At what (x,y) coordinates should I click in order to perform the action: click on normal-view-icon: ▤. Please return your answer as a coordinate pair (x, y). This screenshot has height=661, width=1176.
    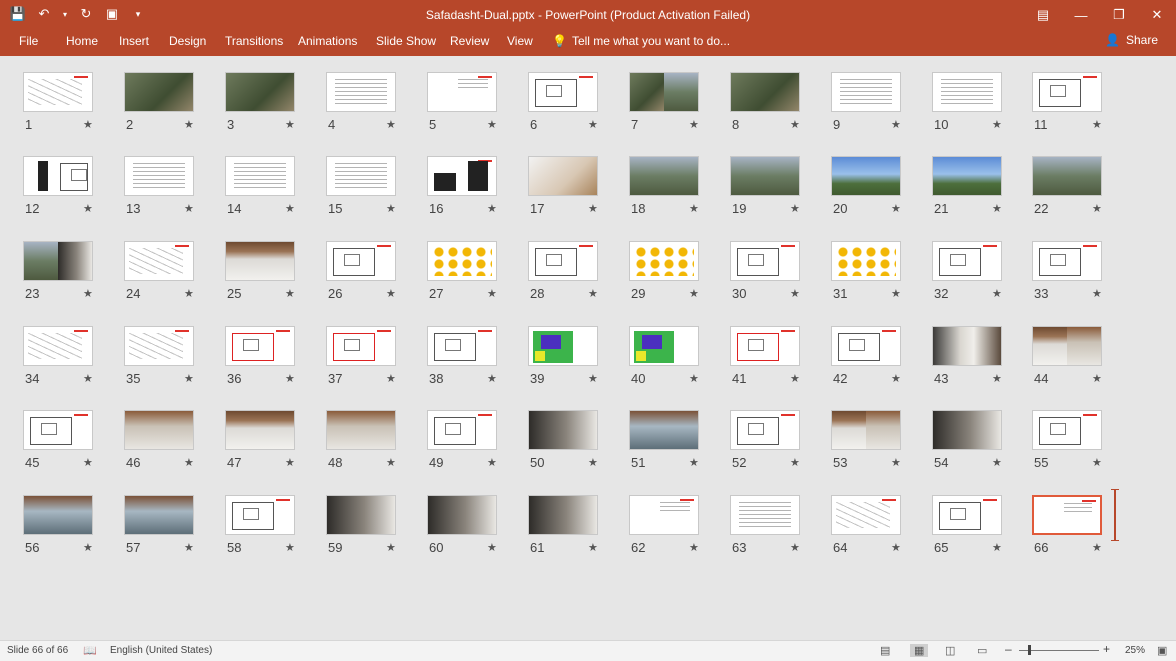
    Looking at the image, I should click on (885, 650).